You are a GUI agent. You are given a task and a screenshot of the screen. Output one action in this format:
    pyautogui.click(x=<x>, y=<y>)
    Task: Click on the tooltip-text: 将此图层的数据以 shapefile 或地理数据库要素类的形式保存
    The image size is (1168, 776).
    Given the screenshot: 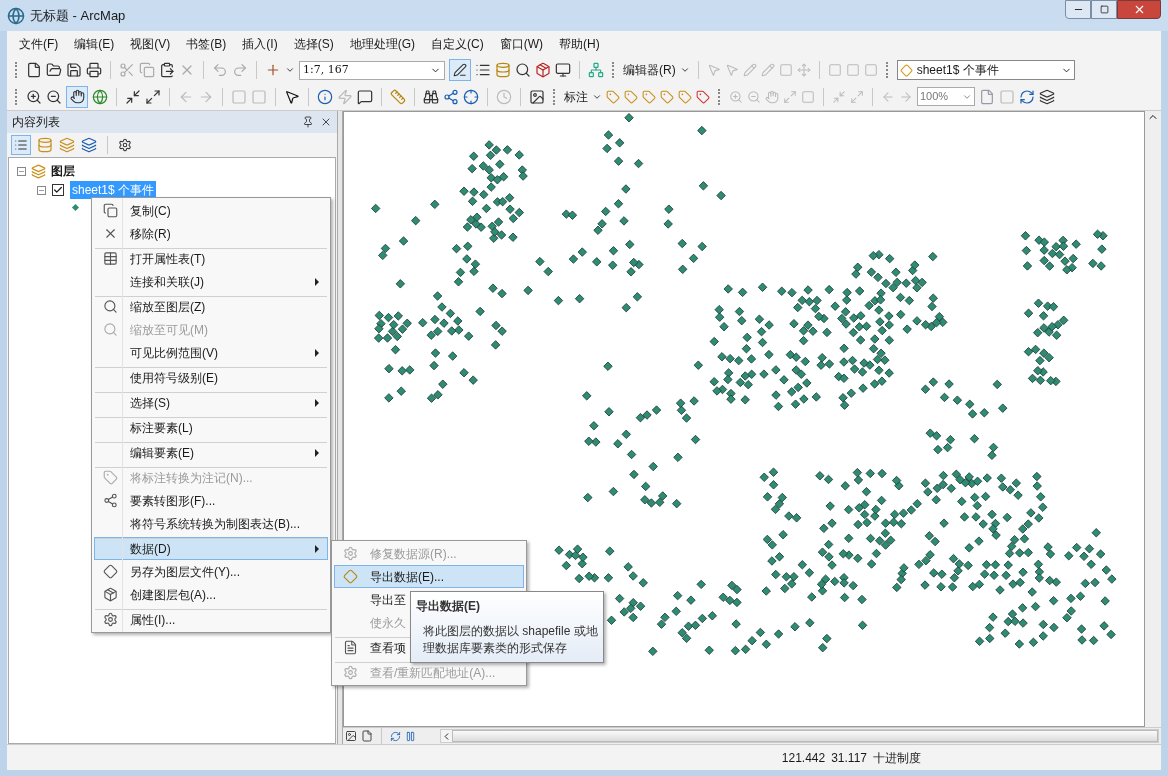 What is the action you would take?
    pyautogui.click(x=510, y=640)
    